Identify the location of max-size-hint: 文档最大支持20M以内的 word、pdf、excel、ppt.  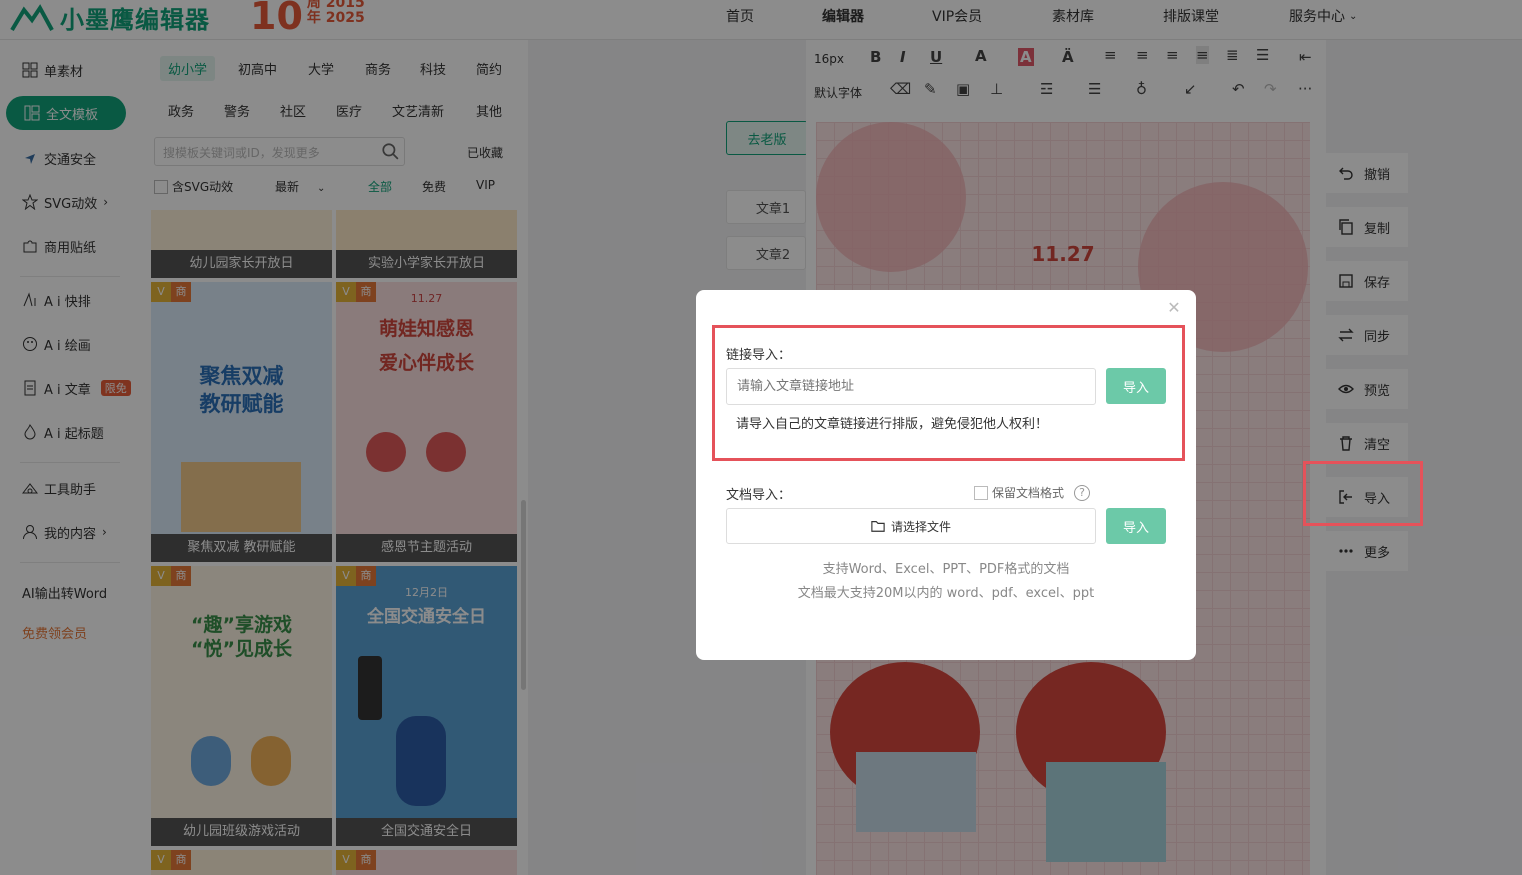
(946, 593).